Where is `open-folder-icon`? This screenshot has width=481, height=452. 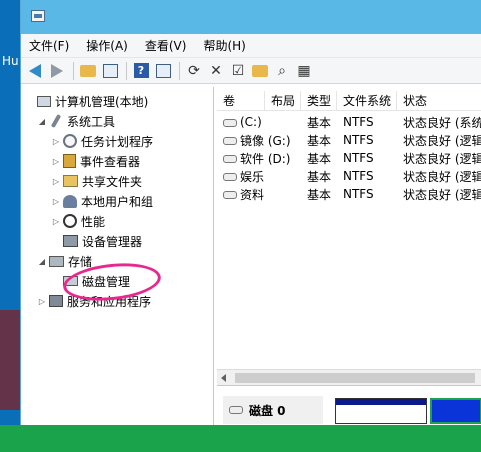
open-folder-icon is located at coordinates (260, 70).